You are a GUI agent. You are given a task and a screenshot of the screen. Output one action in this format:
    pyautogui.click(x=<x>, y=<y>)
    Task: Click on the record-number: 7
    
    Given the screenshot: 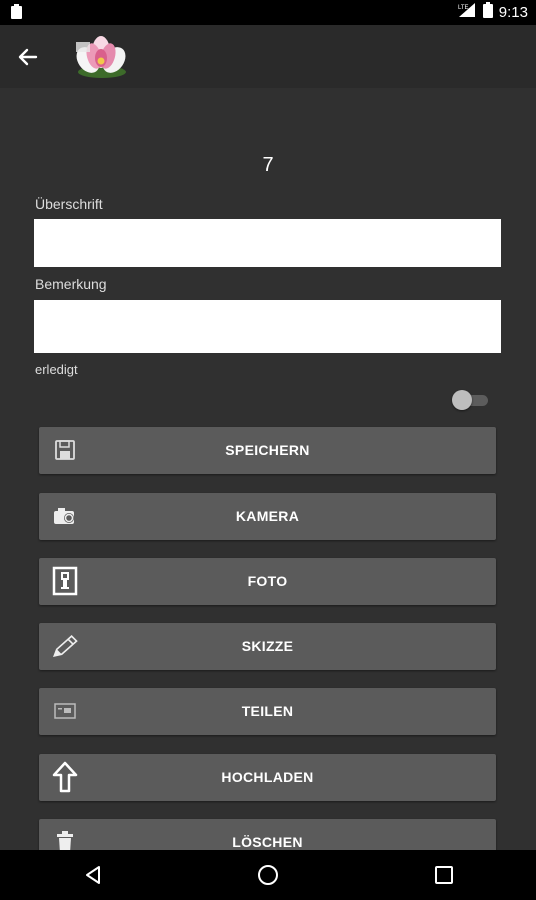 What is the action you would take?
    pyautogui.click(x=268, y=165)
    